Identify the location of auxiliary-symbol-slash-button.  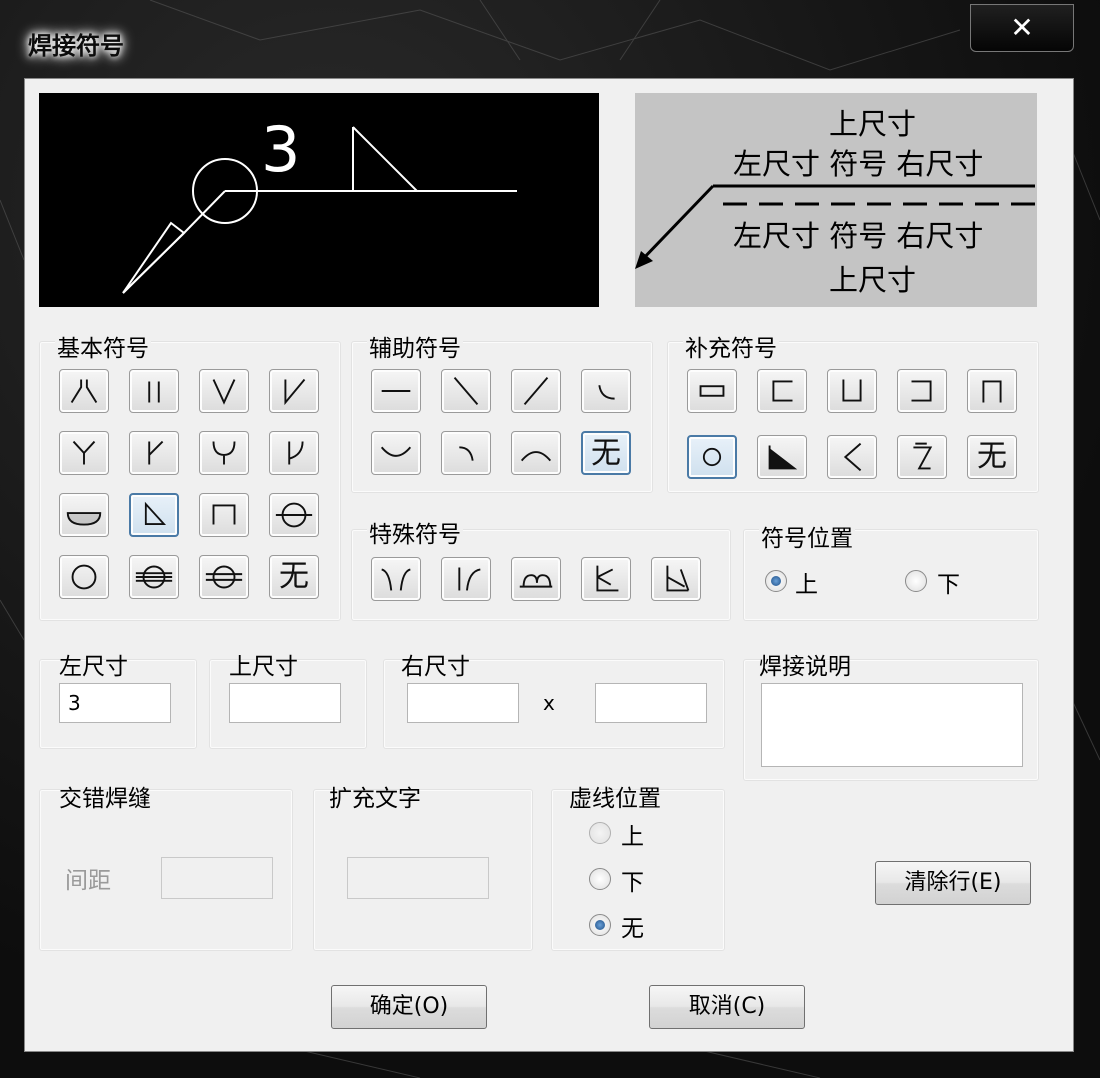
(536, 391).